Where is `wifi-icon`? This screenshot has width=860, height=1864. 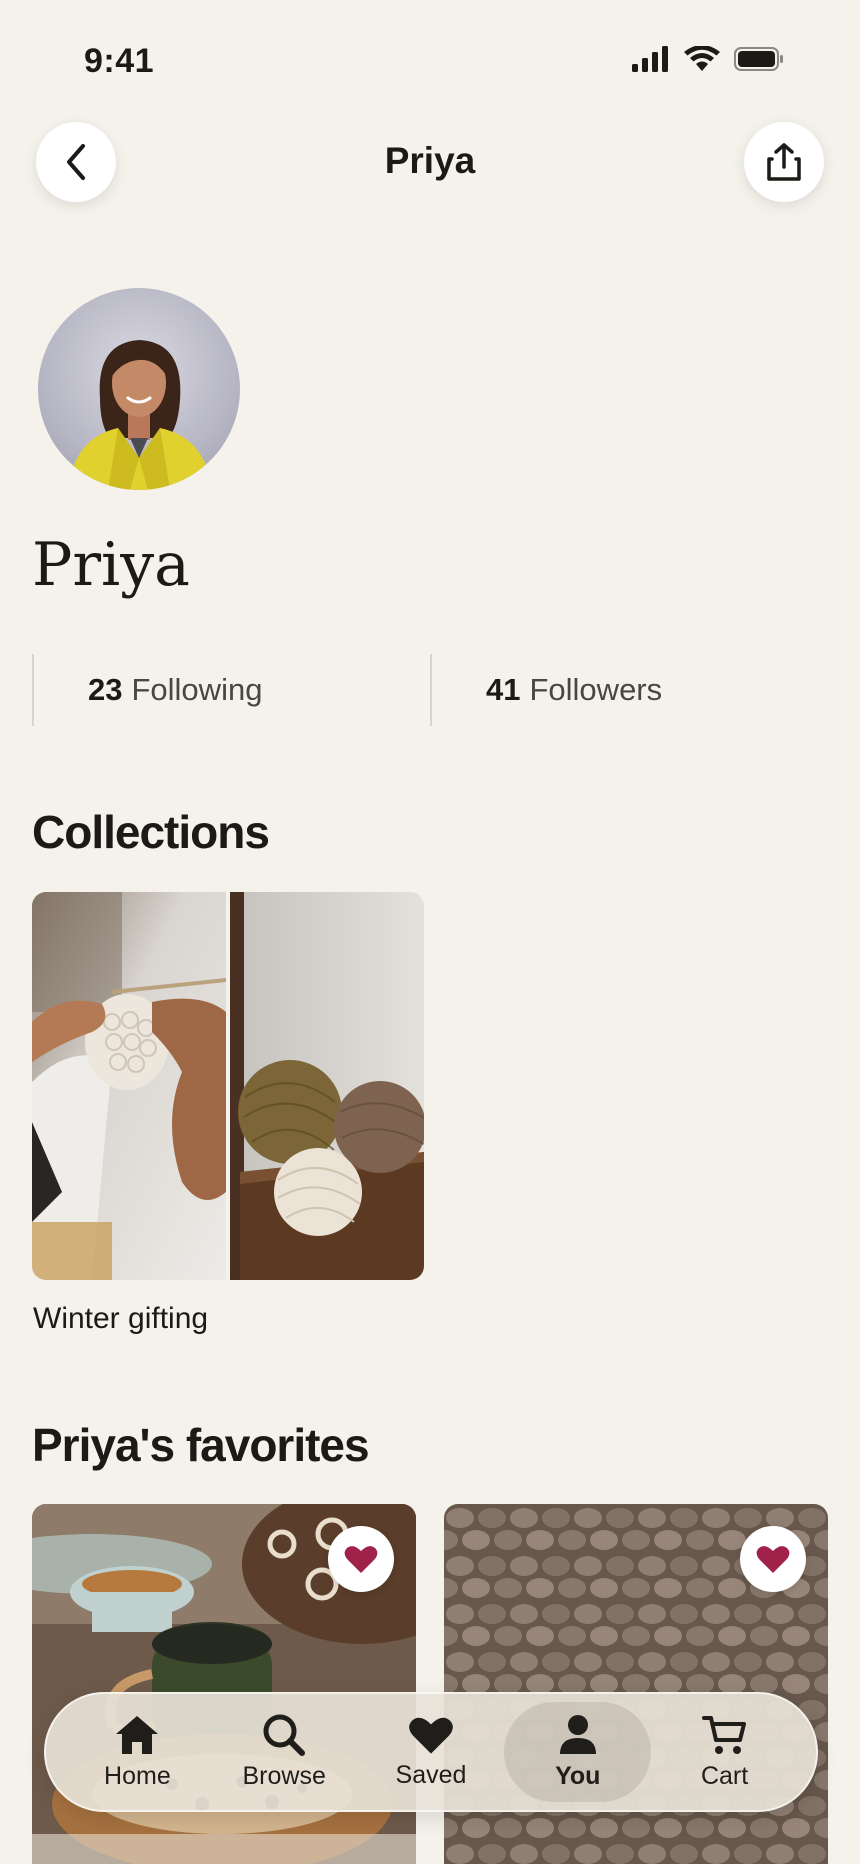 wifi-icon is located at coordinates (702, 58).